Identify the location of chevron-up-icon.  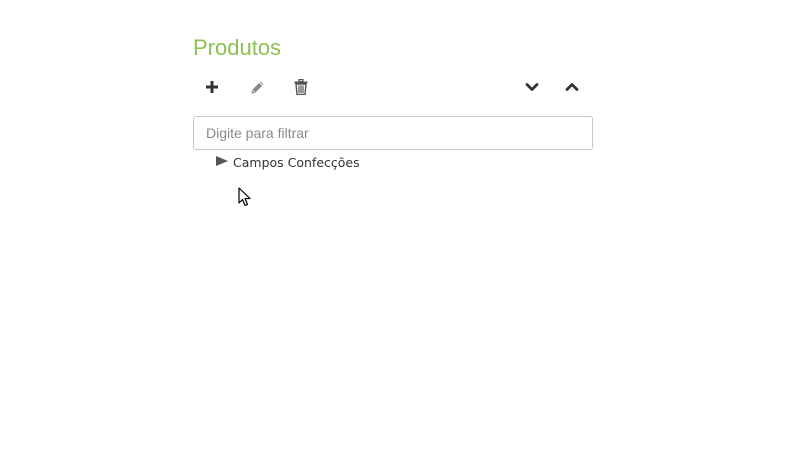
(572, 87).